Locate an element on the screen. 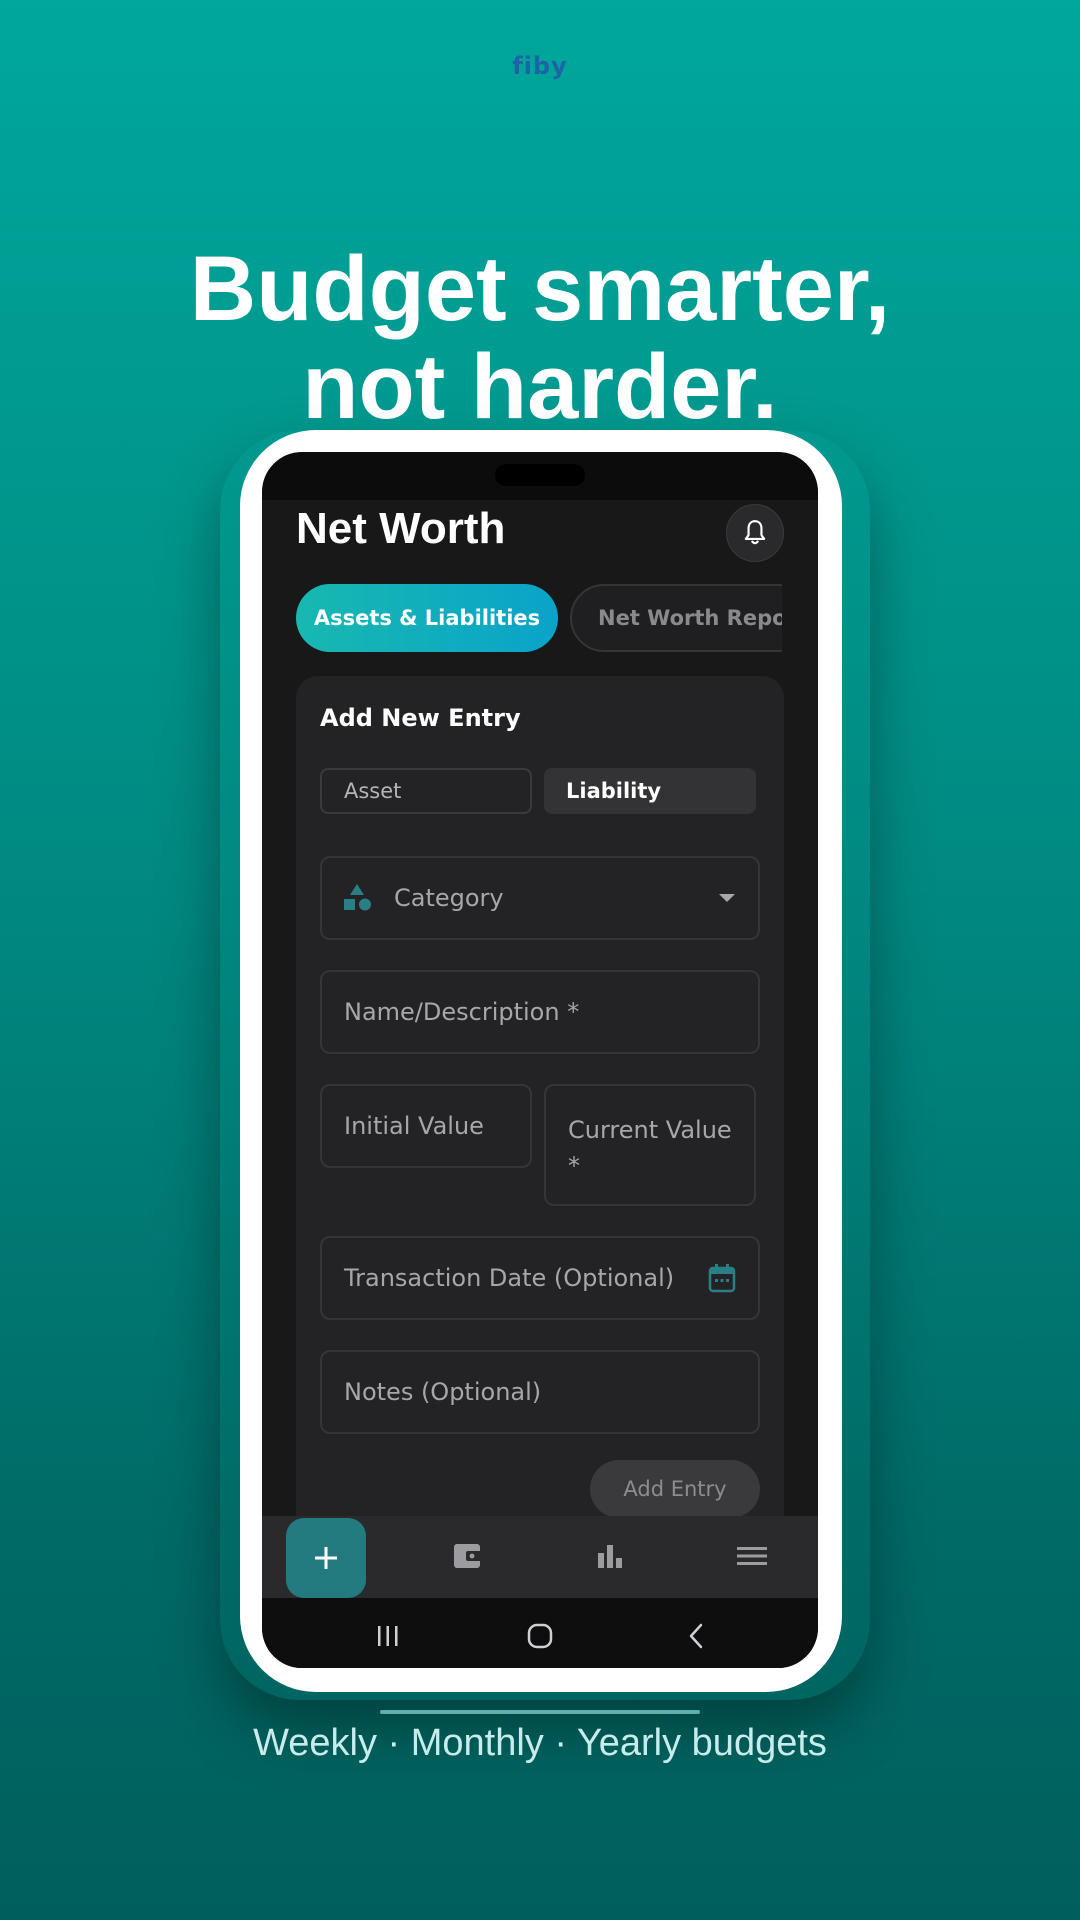 This screenshot has height=1920, width=1080. back-button is located at coordinates (696, 1636).